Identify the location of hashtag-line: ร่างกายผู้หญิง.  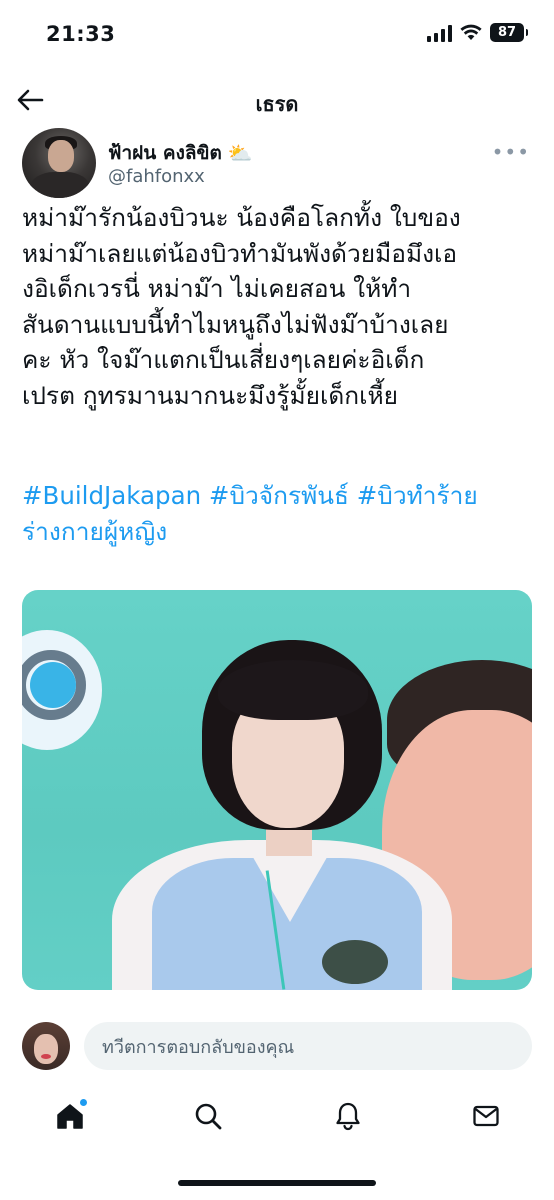
(279, 532).